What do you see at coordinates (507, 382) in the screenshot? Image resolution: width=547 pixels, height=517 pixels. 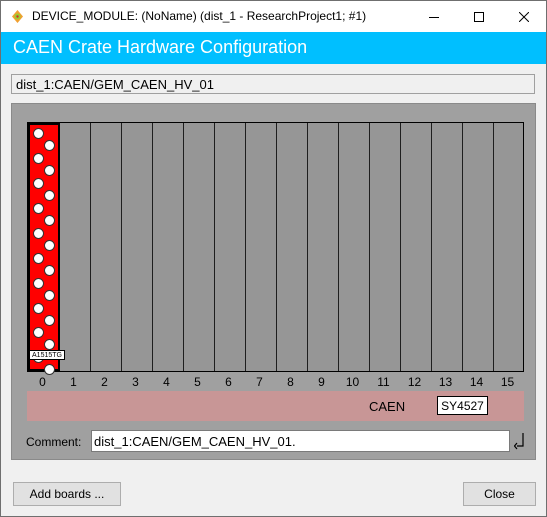 I see `slot-number-15: 15` at bounding box center [507, 382].